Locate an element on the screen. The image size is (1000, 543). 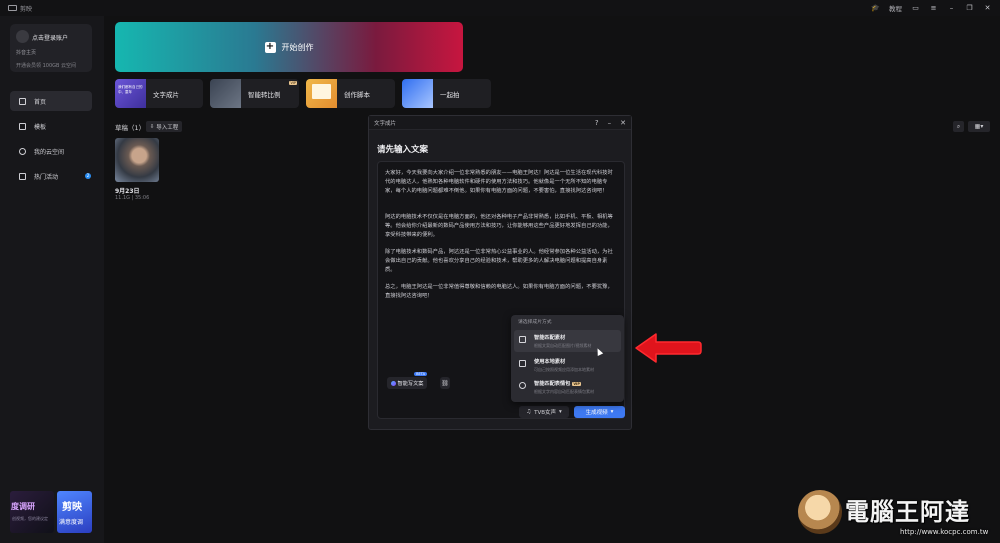
start-creating-label: 开始创作 is located at coordinates (297, 47).